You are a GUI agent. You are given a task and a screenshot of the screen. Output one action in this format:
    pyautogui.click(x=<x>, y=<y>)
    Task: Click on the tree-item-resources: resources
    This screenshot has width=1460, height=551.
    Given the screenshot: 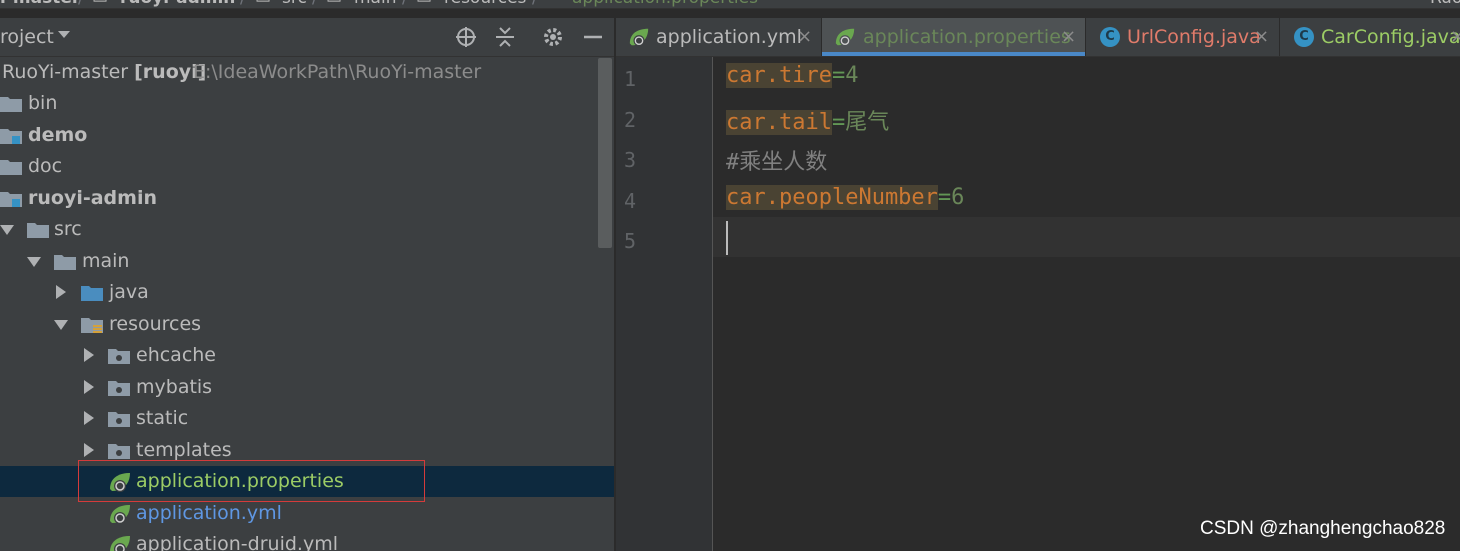 What is the action you would take?
    pyautogui.click(x=307, y=324)
    